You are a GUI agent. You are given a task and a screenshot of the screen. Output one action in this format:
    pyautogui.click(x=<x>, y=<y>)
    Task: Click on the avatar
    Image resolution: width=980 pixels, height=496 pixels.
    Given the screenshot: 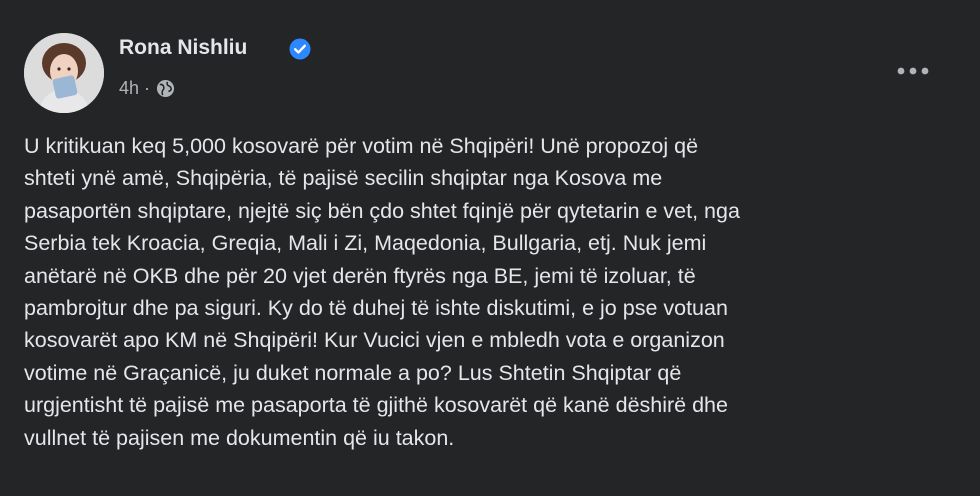 What is the action you would take?
    pyautogui.click(x=64, y=73)
    